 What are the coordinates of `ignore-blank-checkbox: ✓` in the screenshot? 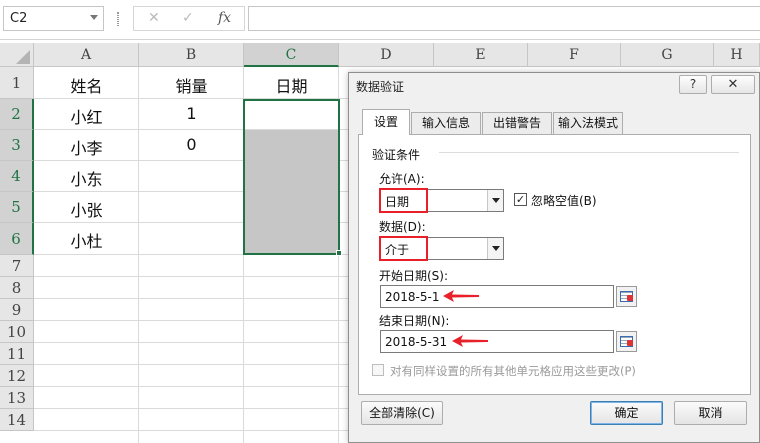 It's located at (520, 199).